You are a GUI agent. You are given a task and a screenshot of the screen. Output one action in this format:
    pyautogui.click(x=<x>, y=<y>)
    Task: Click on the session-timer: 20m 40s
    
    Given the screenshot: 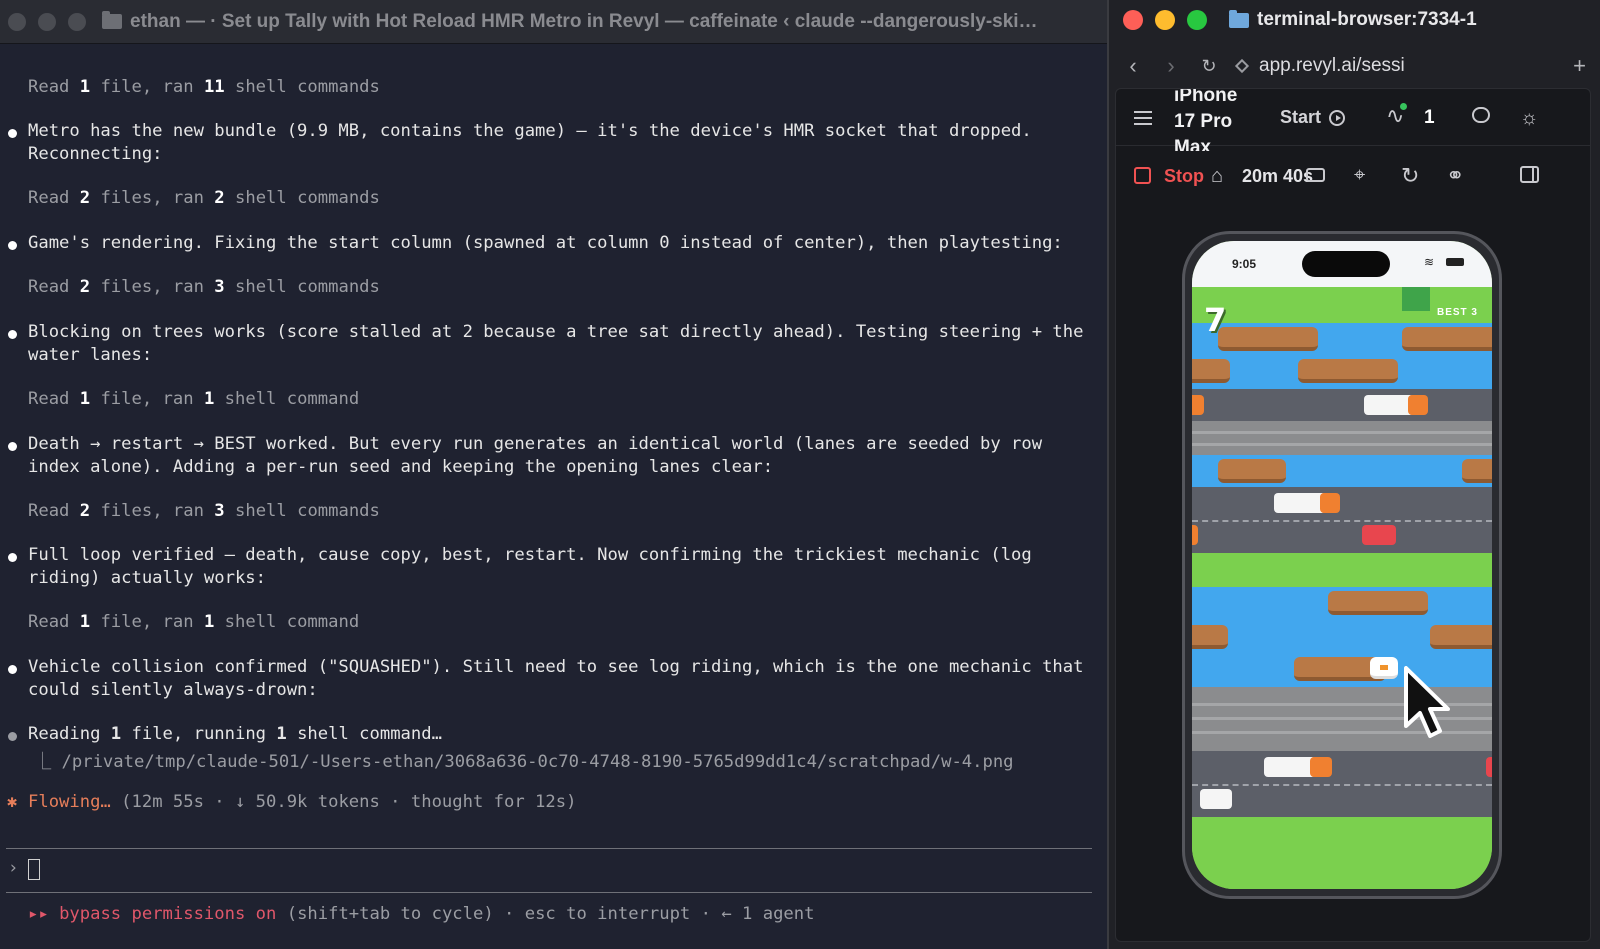 What is the action you would take?
    pyautogui.click(x=1278, y=176)
    